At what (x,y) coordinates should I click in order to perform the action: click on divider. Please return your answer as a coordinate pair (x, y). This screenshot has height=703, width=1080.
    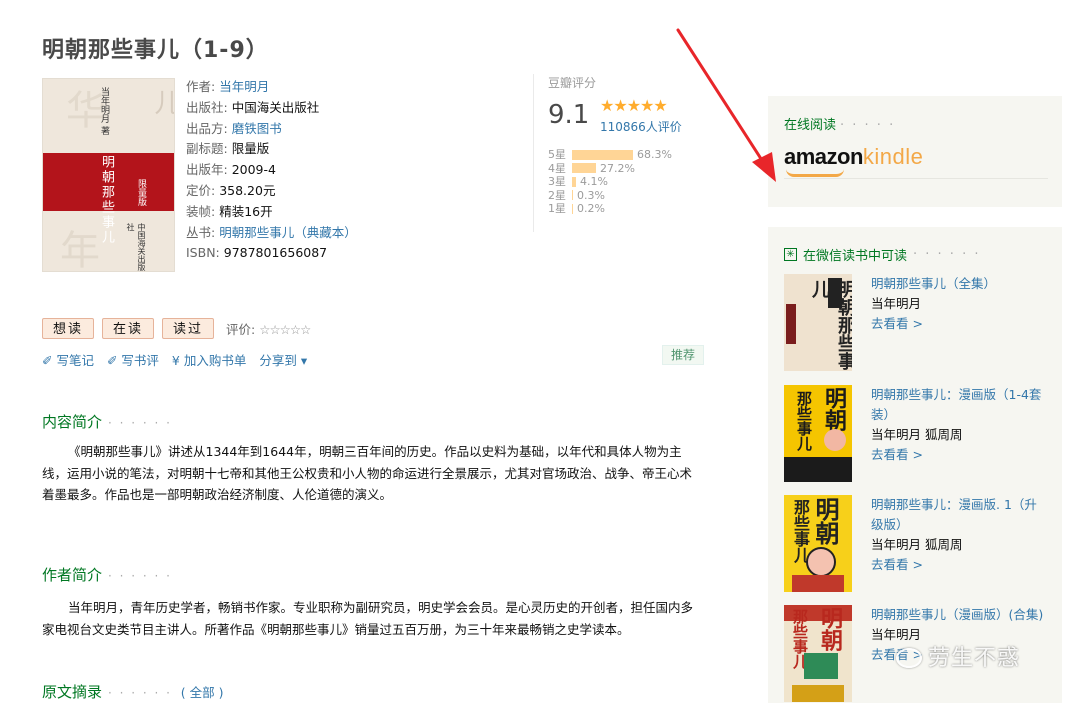
    Looking at the image, I should click on (916, 178).